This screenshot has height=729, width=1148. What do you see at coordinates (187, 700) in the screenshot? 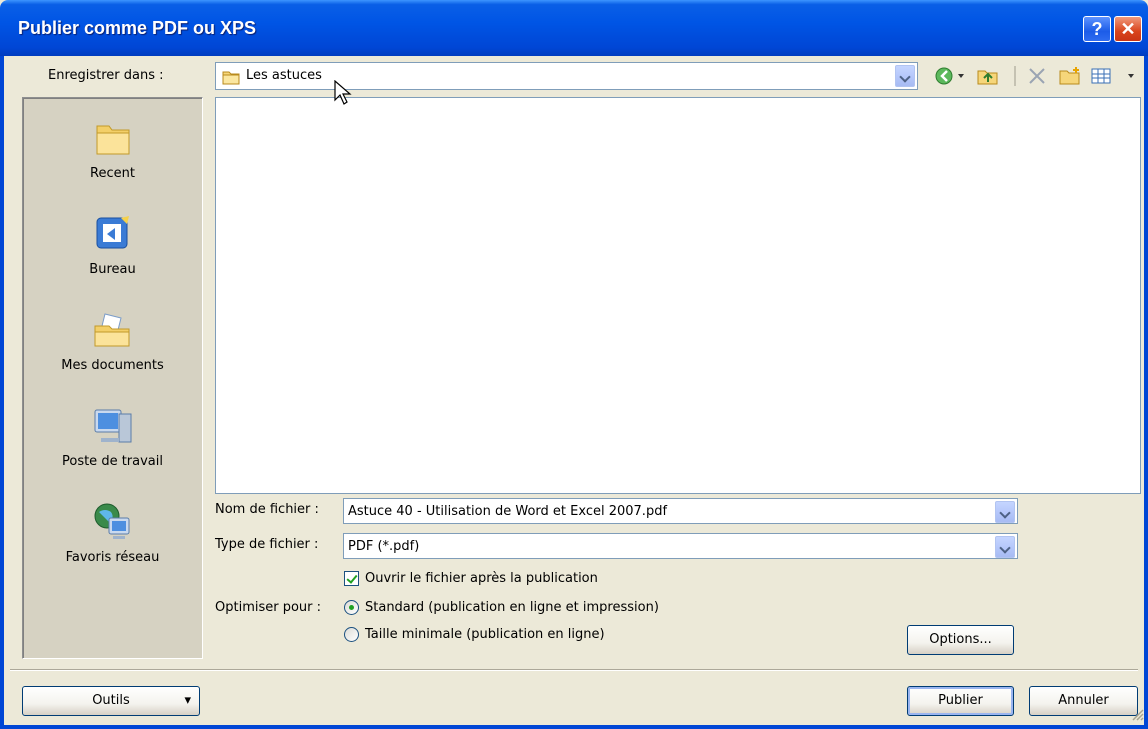
I see `caret-down-icon: ▾` at bounding box center [187, 700].